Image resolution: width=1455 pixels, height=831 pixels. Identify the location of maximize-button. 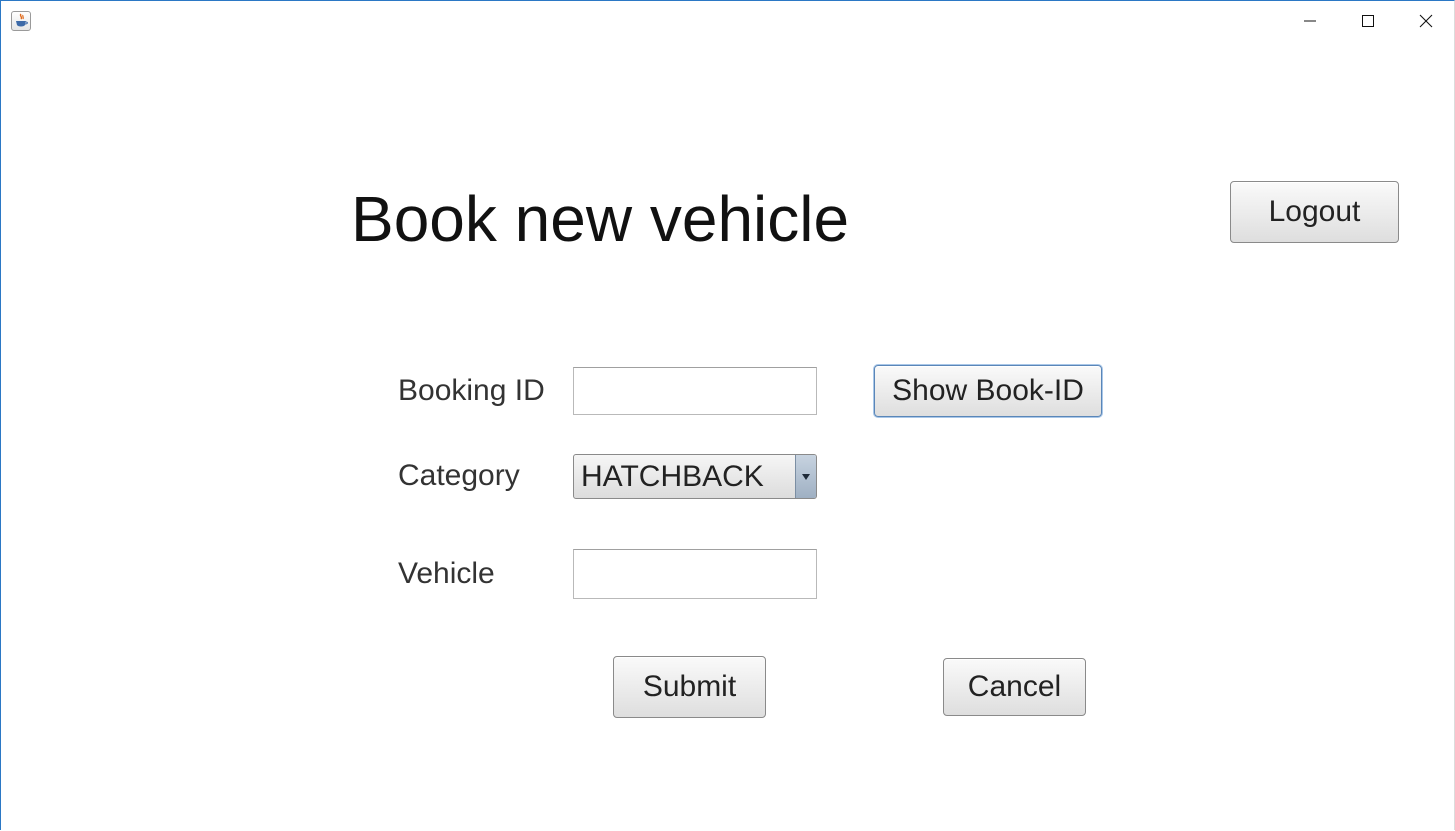
(1368, 21).